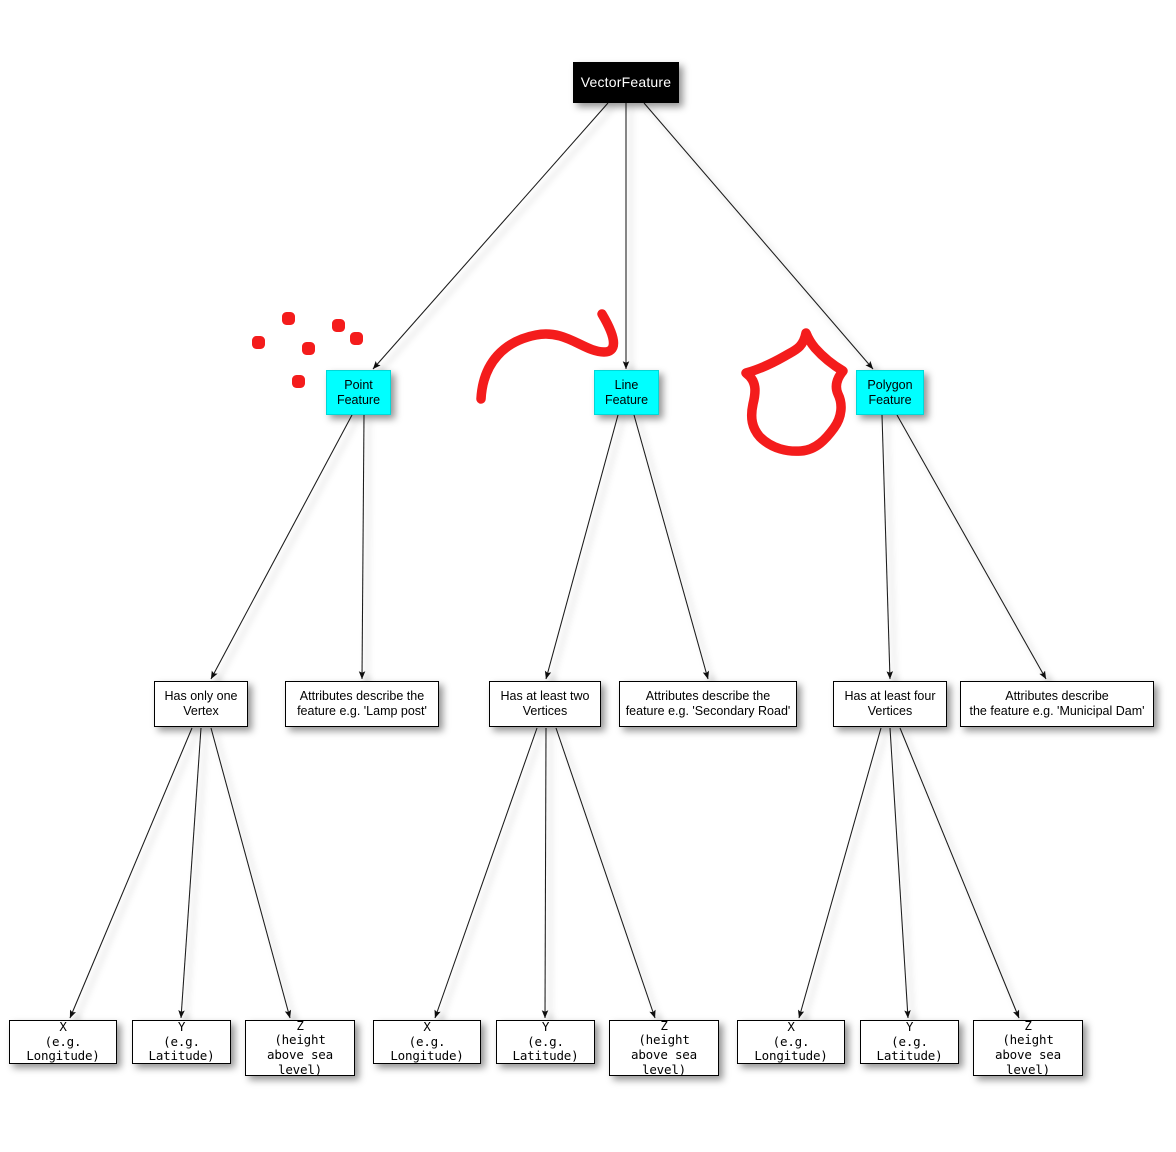 The height and width of the screenshot is (1152, 1176). What do you see at coordinates (900, 873) in the screenshot?
I see `edge-v3-to-y` at bounding box center [900, 873].